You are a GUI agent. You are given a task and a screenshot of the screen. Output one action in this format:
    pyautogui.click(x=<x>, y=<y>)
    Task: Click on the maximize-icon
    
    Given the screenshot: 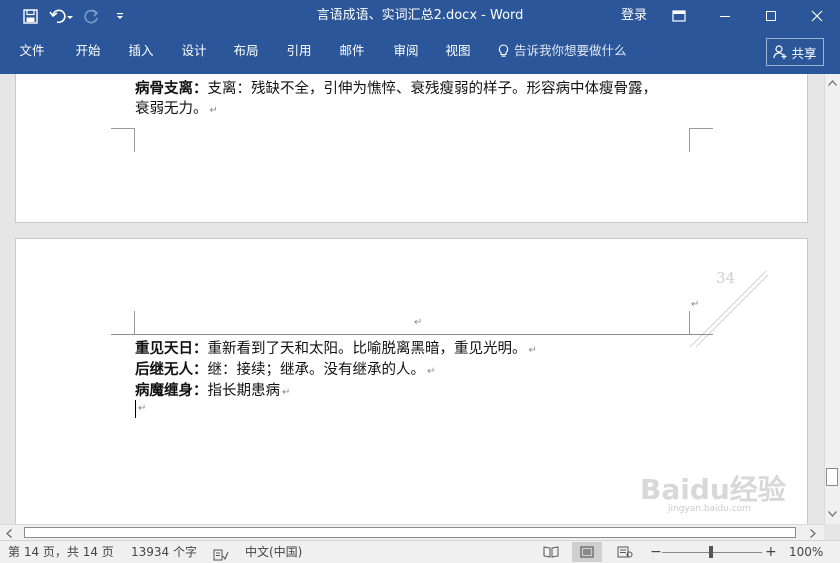 What is the action you would take?
    pyautogui.click(x=771, y=16)
    